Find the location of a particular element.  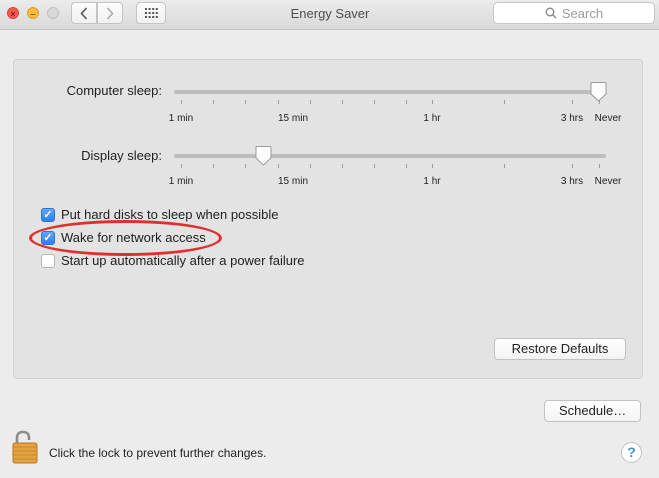

close-window-button: × is located at coordinates (13, 13).